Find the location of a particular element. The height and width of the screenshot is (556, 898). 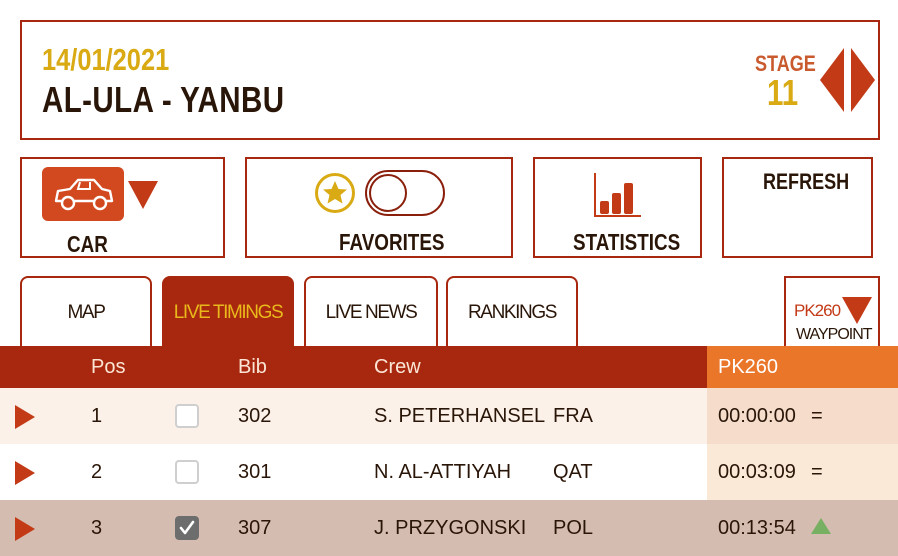

favorites-toggle is located at coordinates (405, 193).